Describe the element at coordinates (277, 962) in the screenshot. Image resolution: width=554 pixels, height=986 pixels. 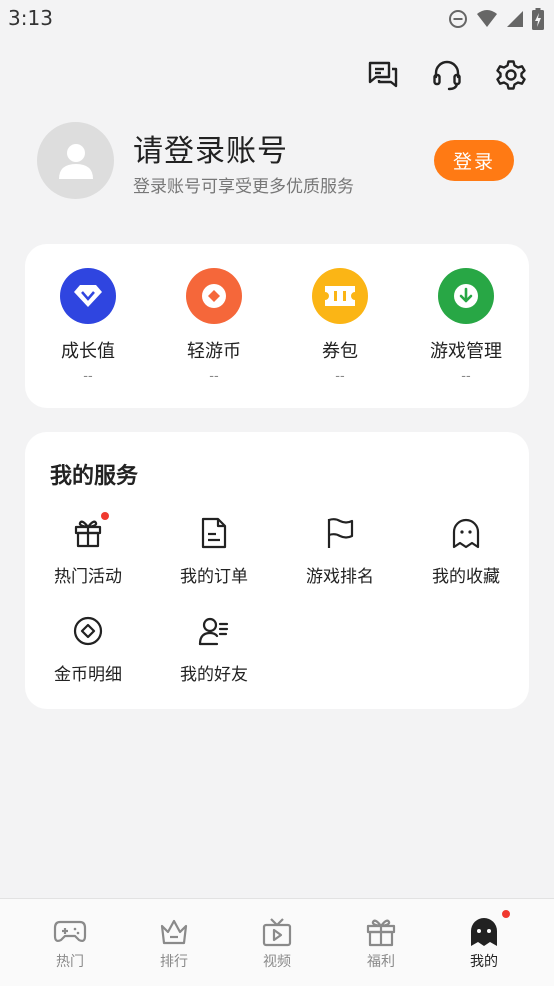
I see `tab-label: 视频` at that location.